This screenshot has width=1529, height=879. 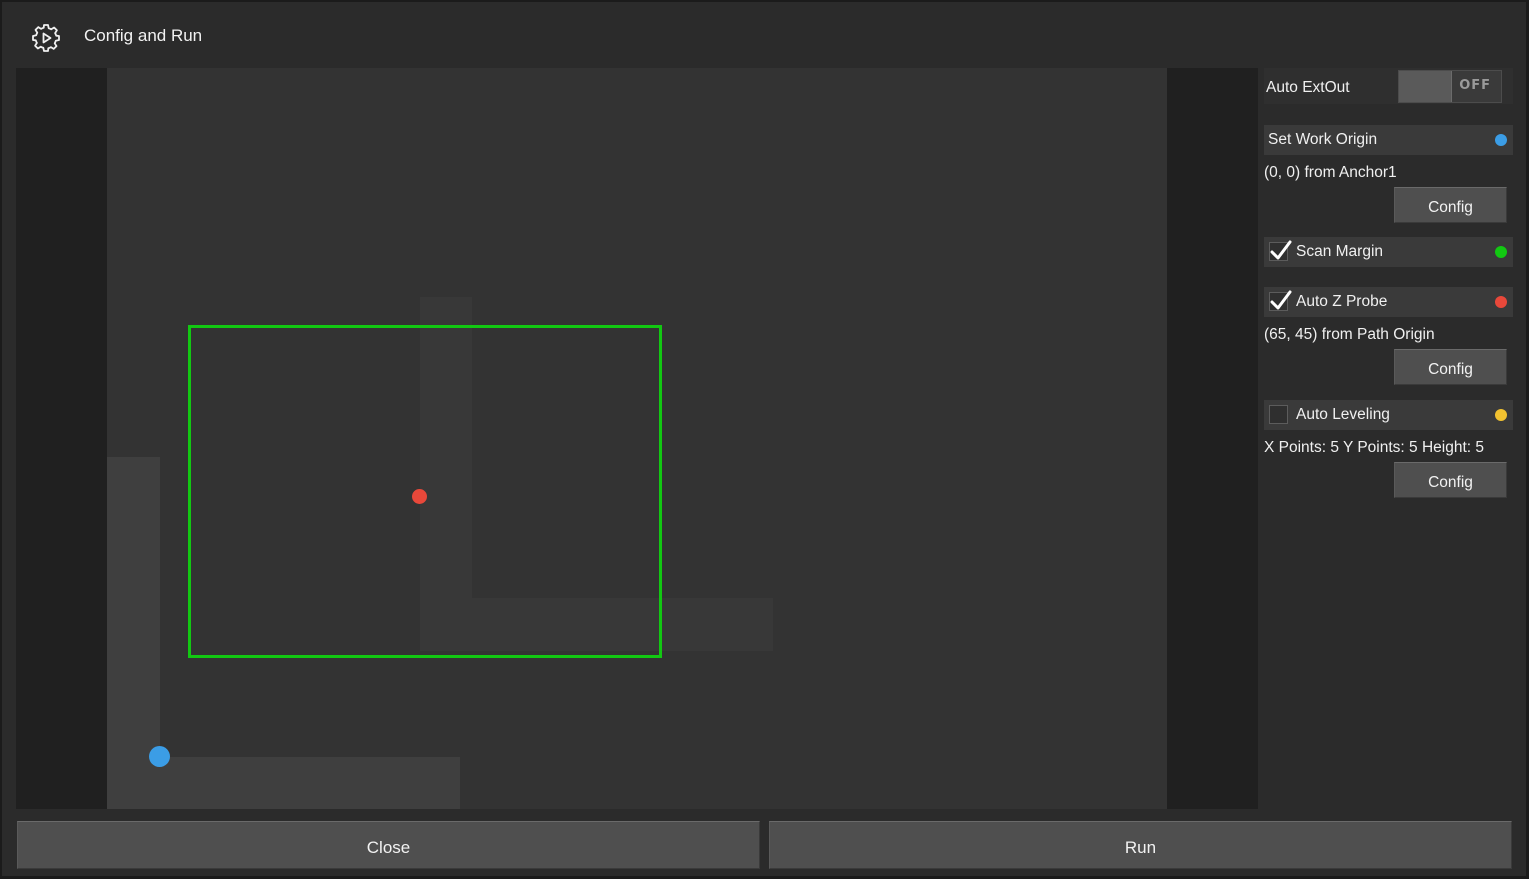 I want to click on auto-leveling-indicator, so click(x=1501, y=415).